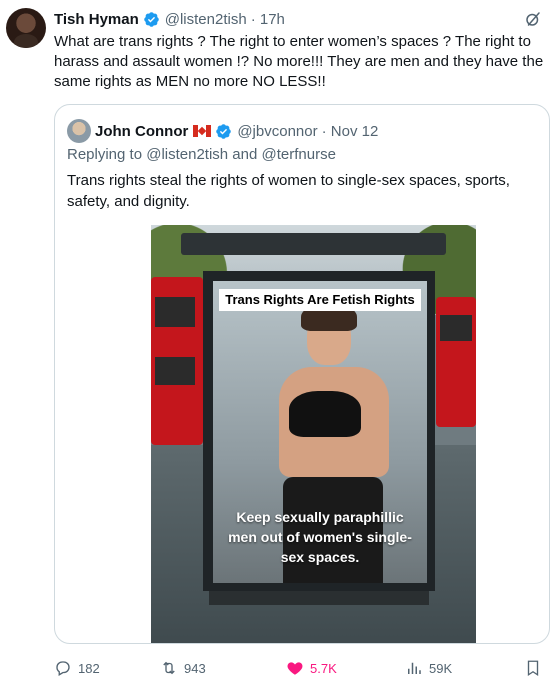  I want to click on retweet-icon, so click(169, 668).